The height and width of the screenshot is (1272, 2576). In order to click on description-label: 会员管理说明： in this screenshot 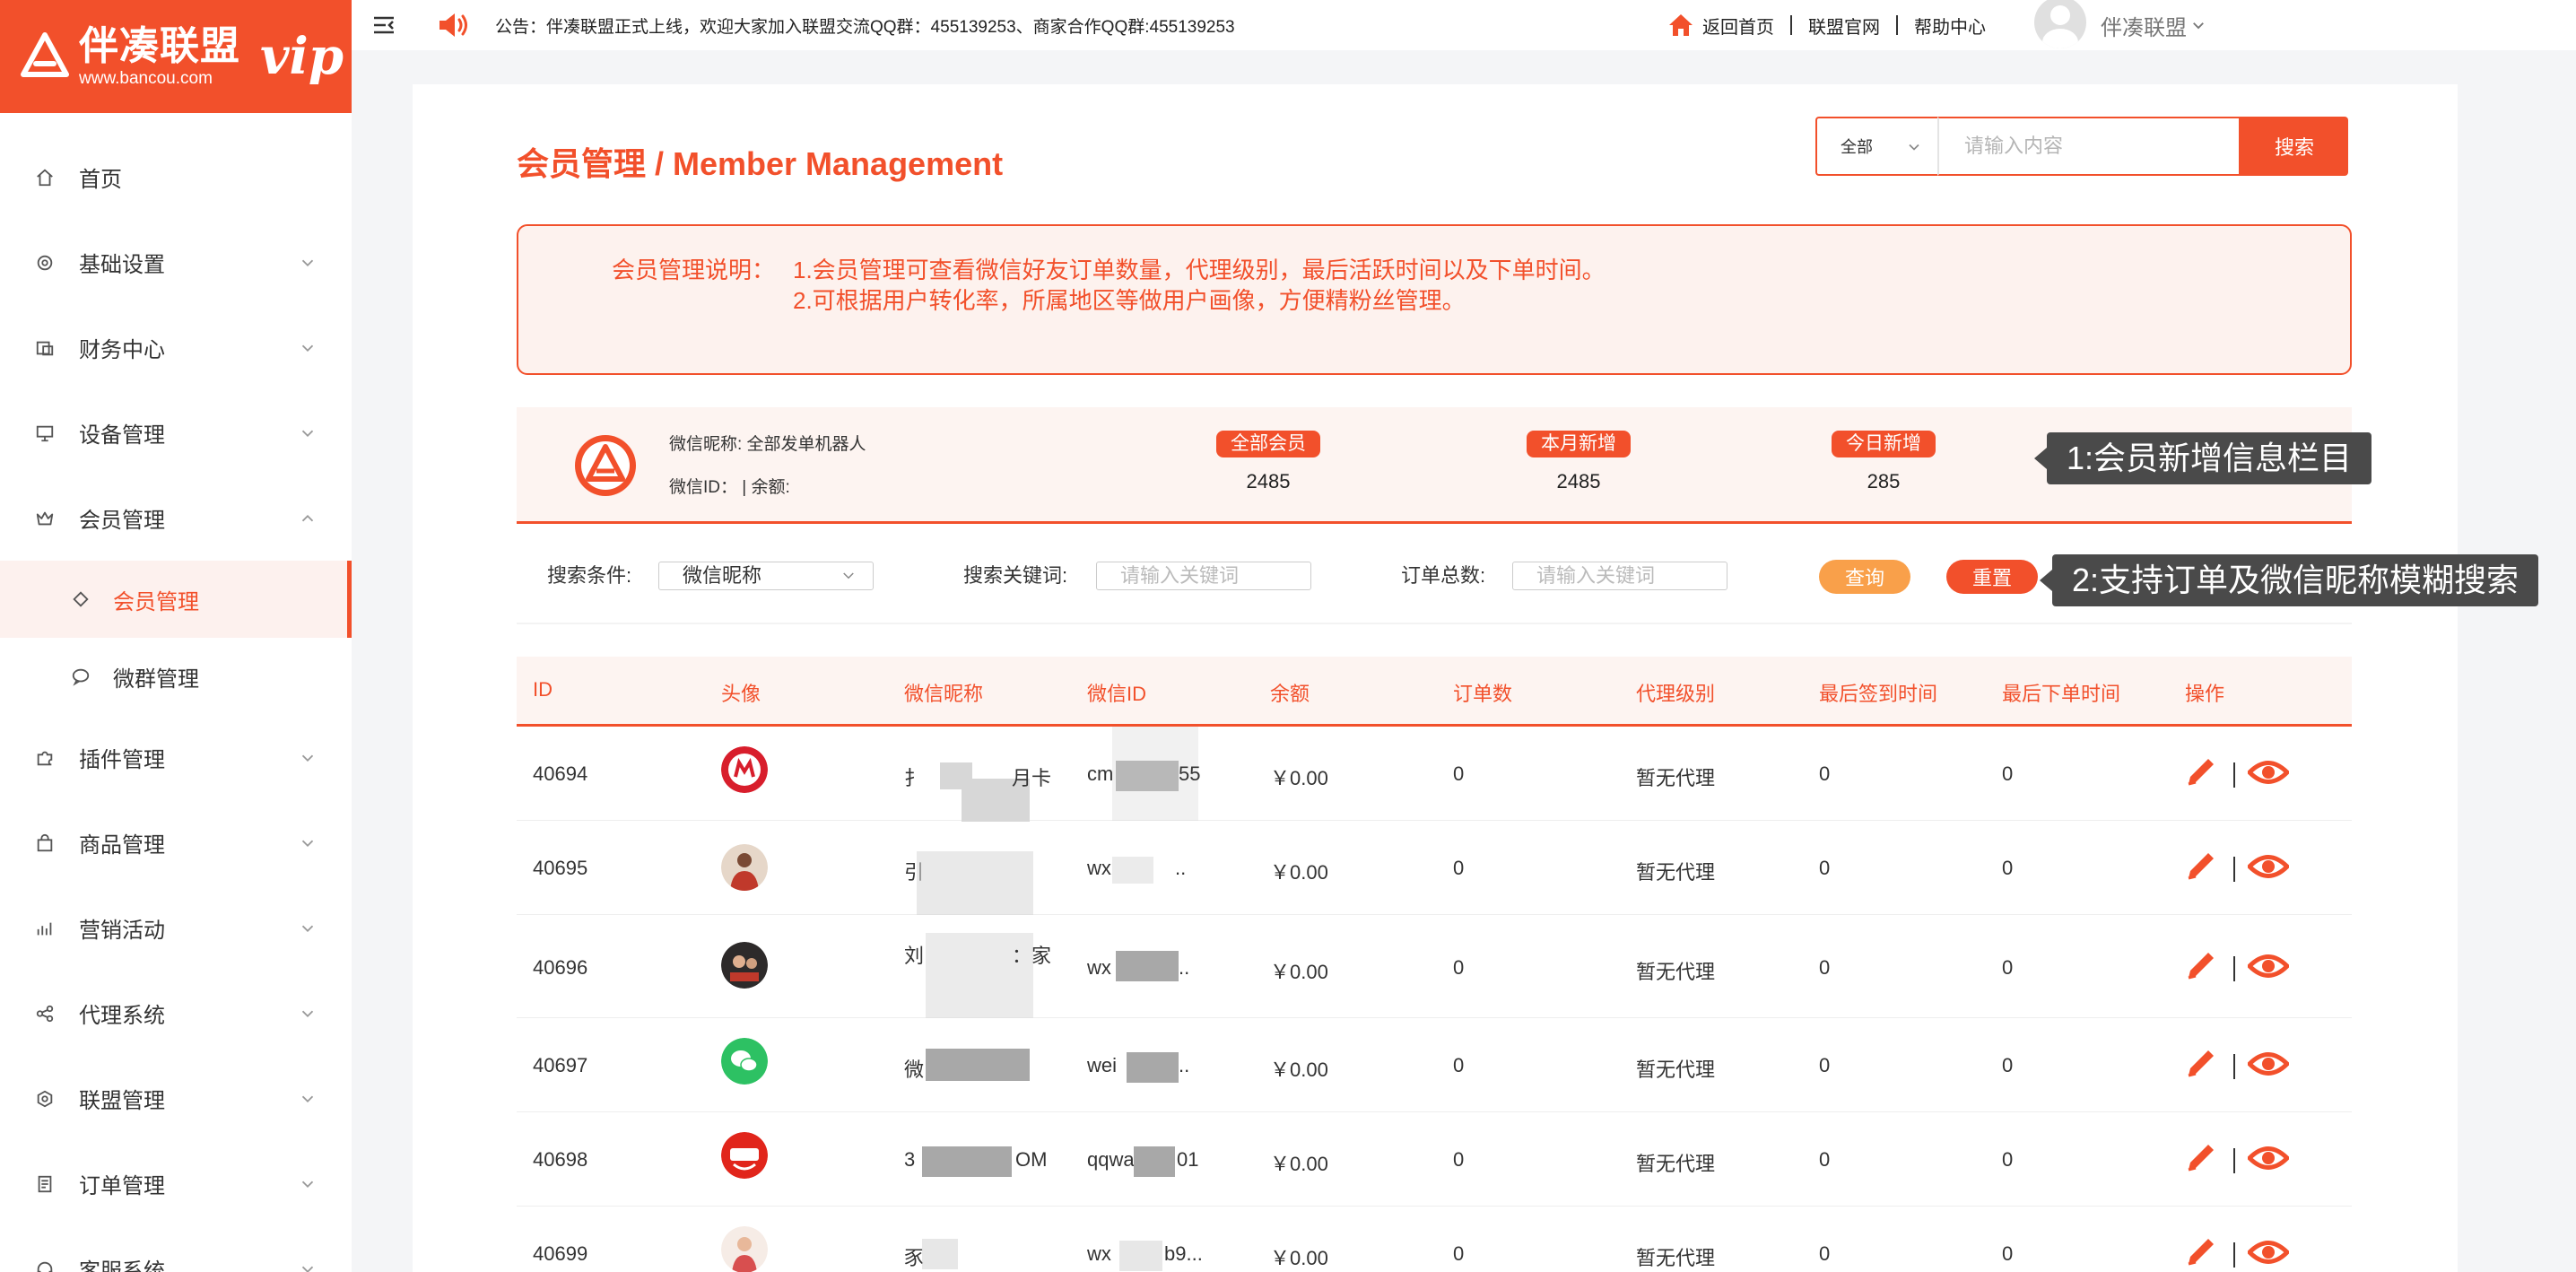, I will do `click(694, 270)`.